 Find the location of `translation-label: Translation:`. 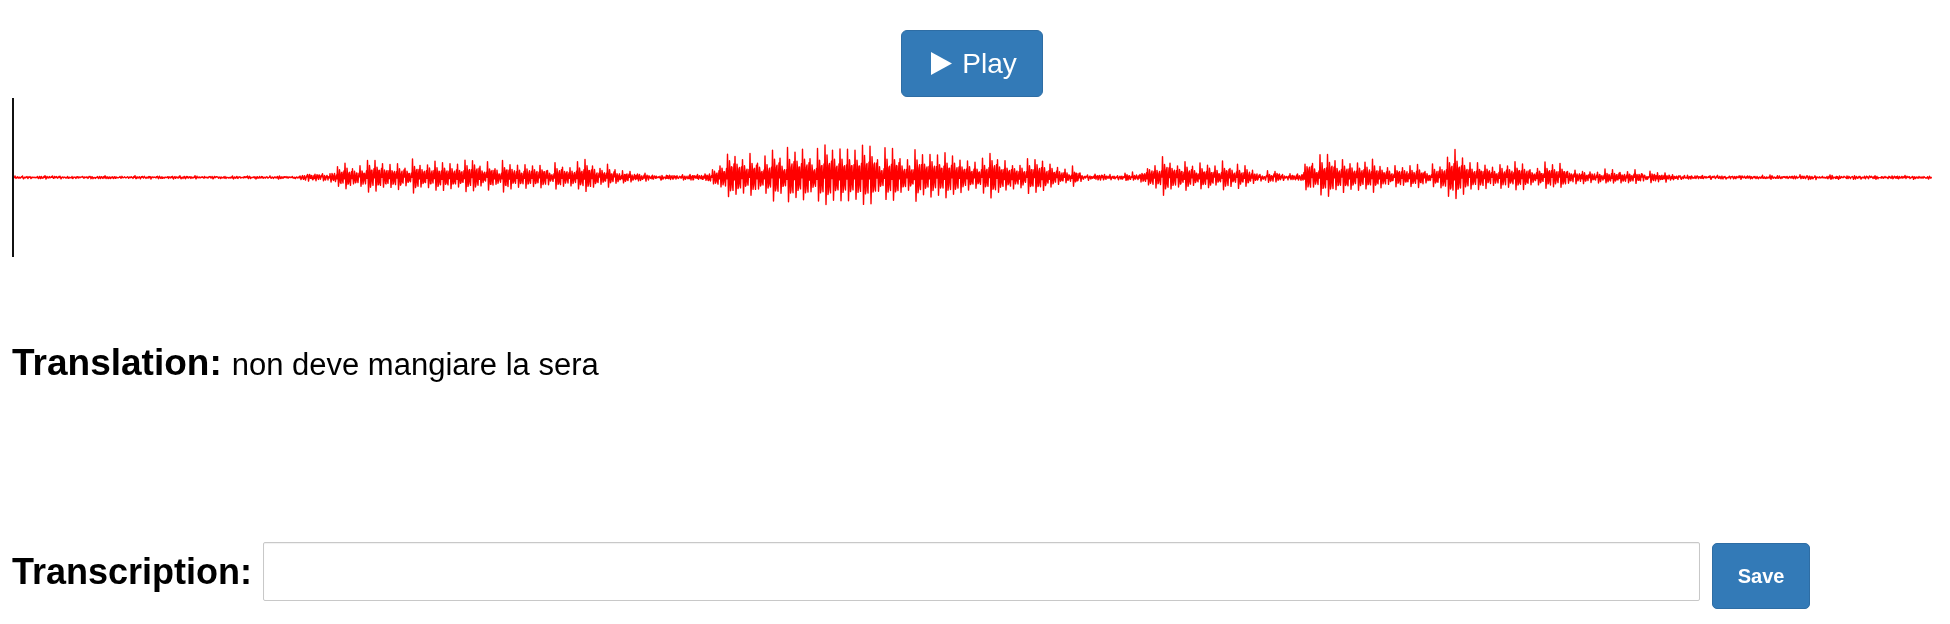

translation-label: Translation: is located at coordinates (117, 363).